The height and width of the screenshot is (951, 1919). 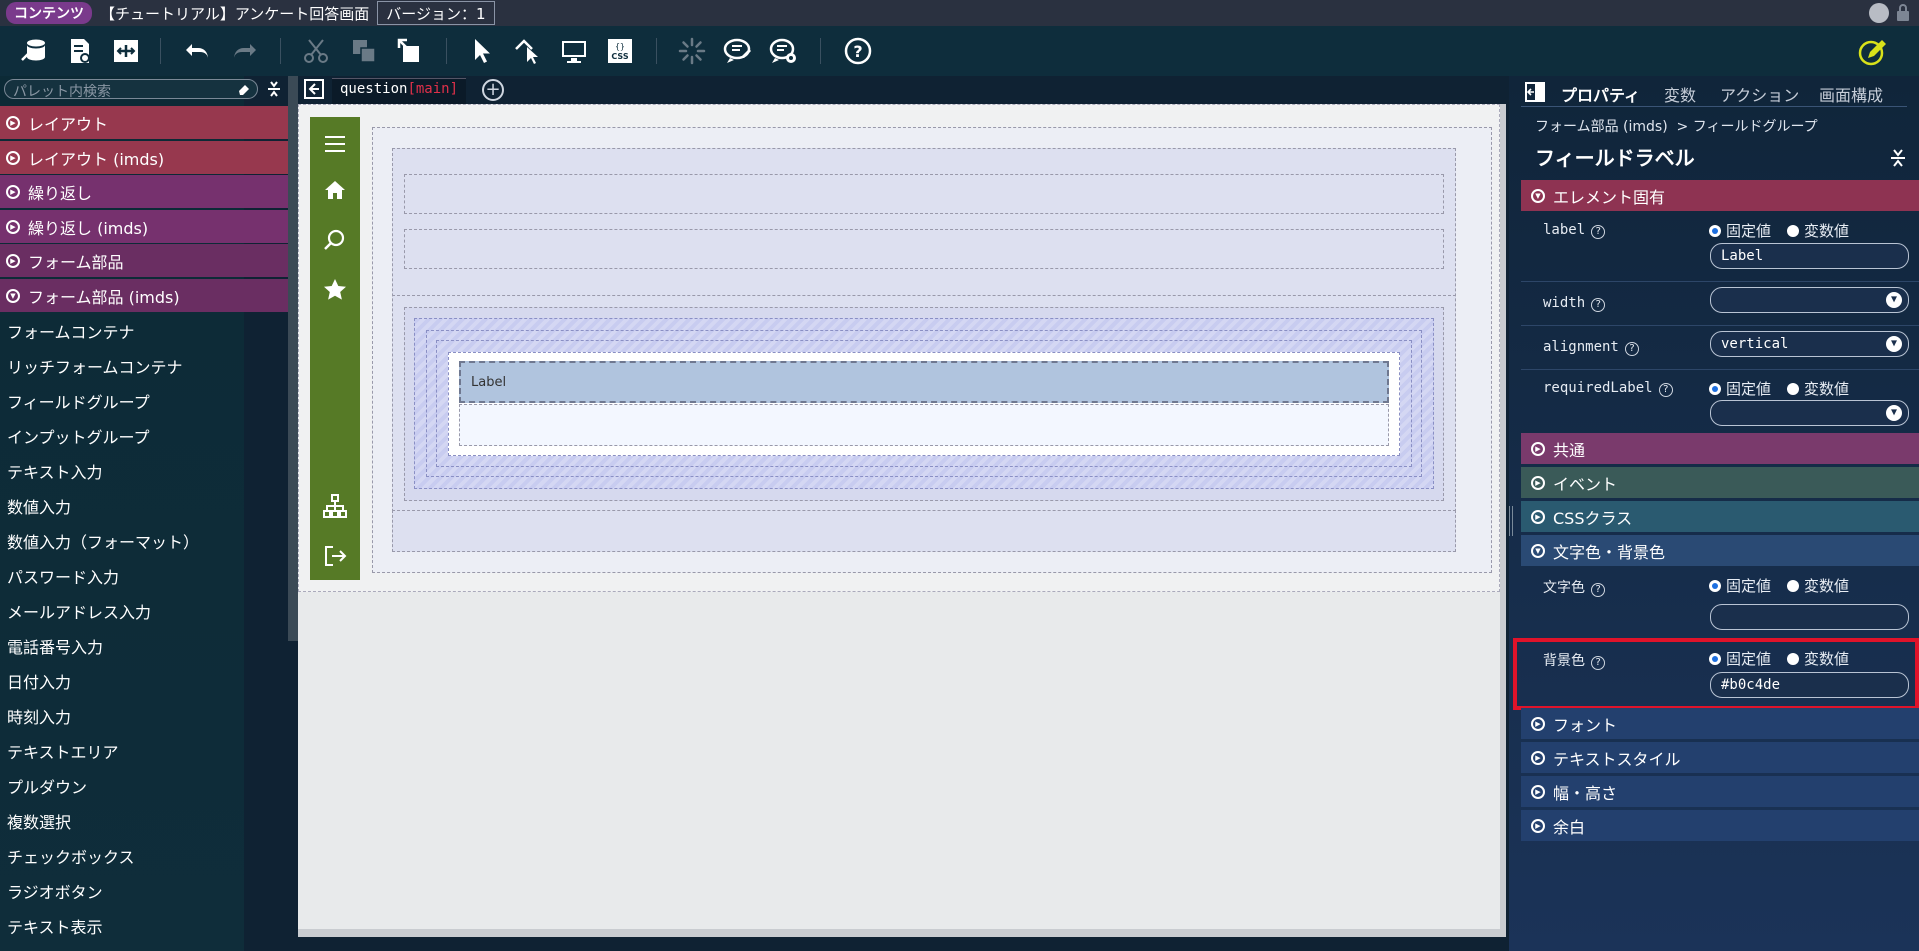 What do you see at coordinates (198, 51) in the screenshot?
I see `undo-icon` at bounding box center [198, 51].